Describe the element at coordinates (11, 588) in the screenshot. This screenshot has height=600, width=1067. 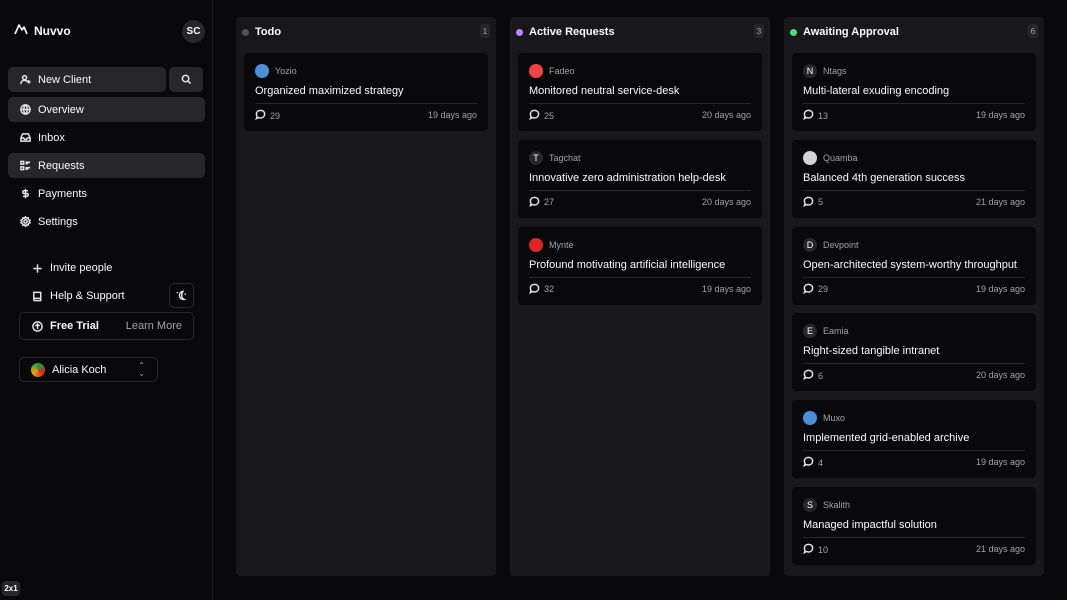
I see `zoom-badge: 2x1` at that location.